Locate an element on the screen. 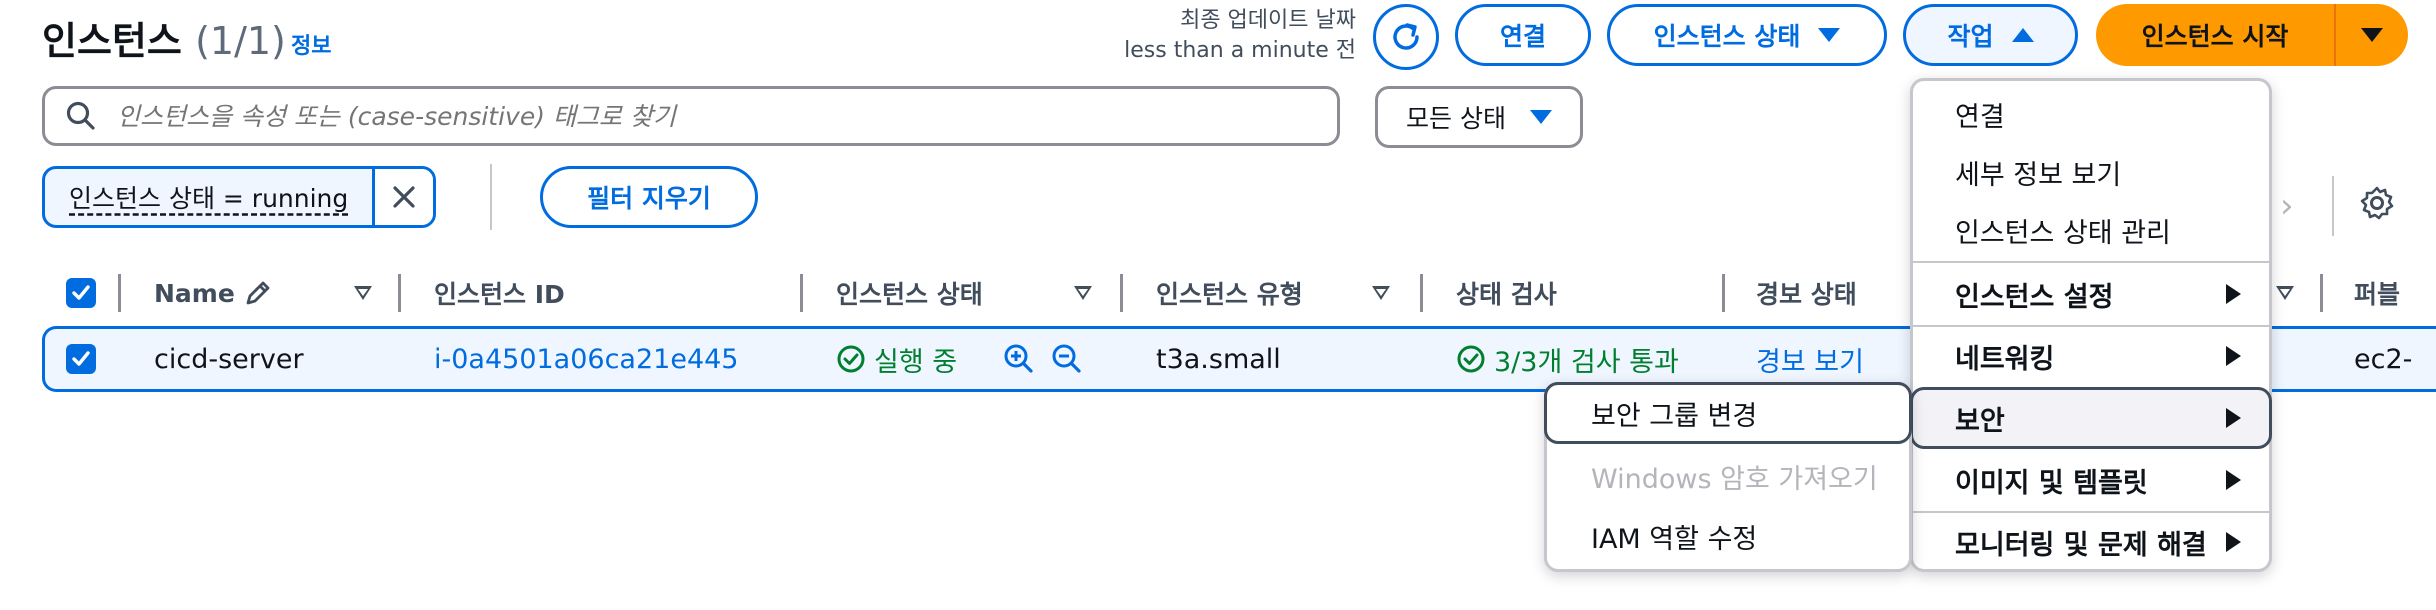  menu-item-connect: 연결 is located at coordinates (2091, 114).